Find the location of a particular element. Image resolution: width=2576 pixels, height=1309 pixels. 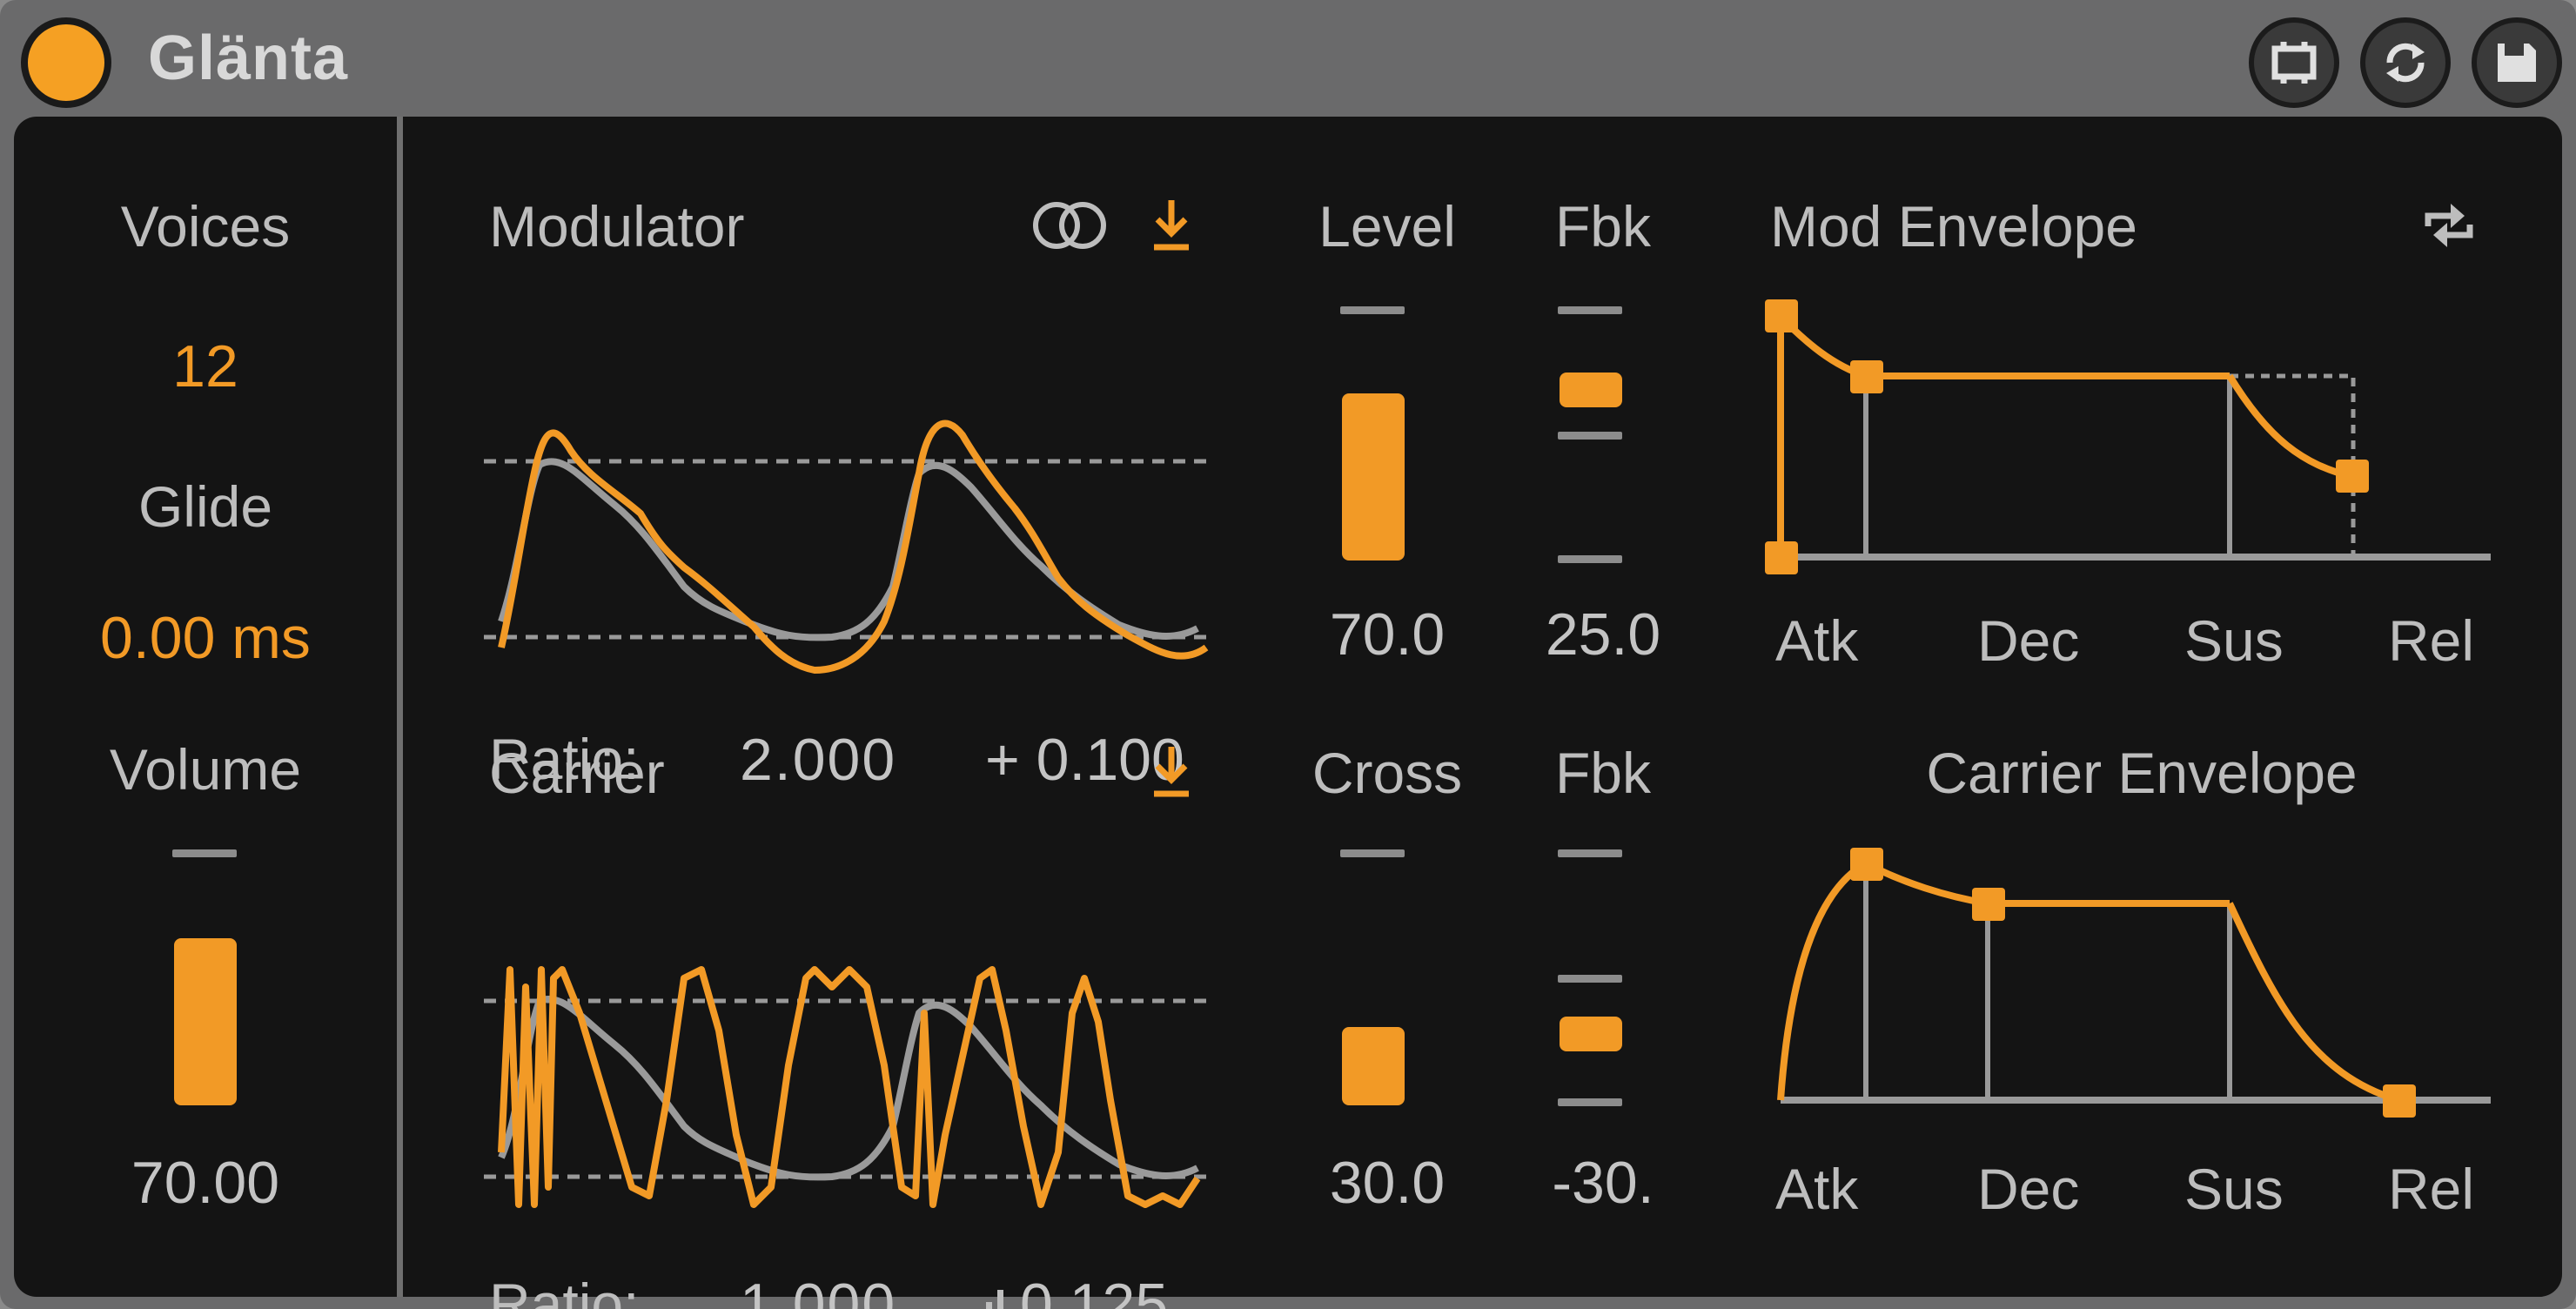

car-env-stage-sus: Sus is located at coordinates (2234, 1189).